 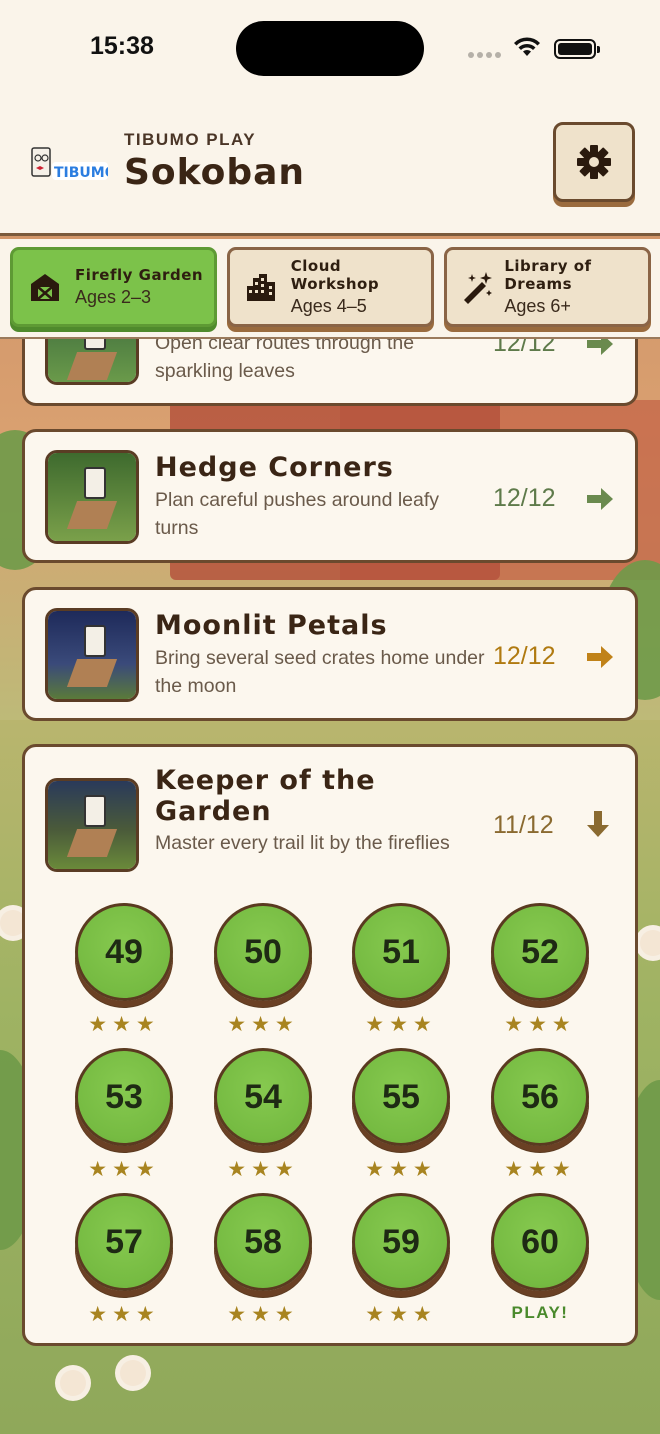 What do you see at coordinates (81, 173) in the screenshot?
I see `svg-text: TIBUMO` at bounding box center [81, 173].